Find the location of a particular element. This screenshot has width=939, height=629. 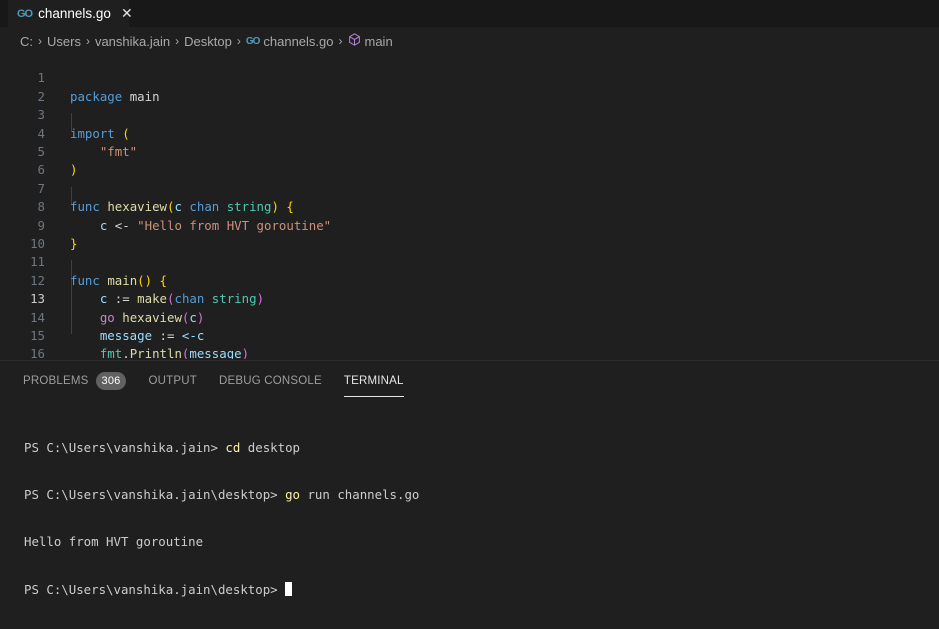

code-line: 9 } is located at coordinates (469, 224).